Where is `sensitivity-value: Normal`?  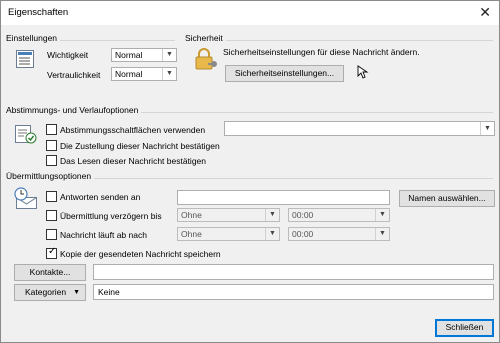 sensitivity-value: Normal is located at coordinates (129, 74).